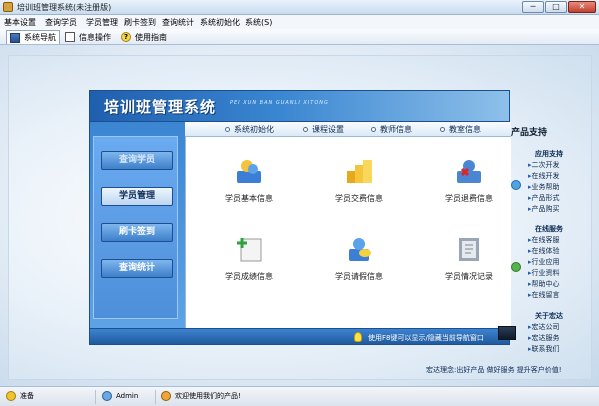 The height and width of the screenshot is (406, 599). What do you see at coordinates (27, 396) in the screenshot?
I see `status-ready-label: 准备` at bounding box center [27, 396].